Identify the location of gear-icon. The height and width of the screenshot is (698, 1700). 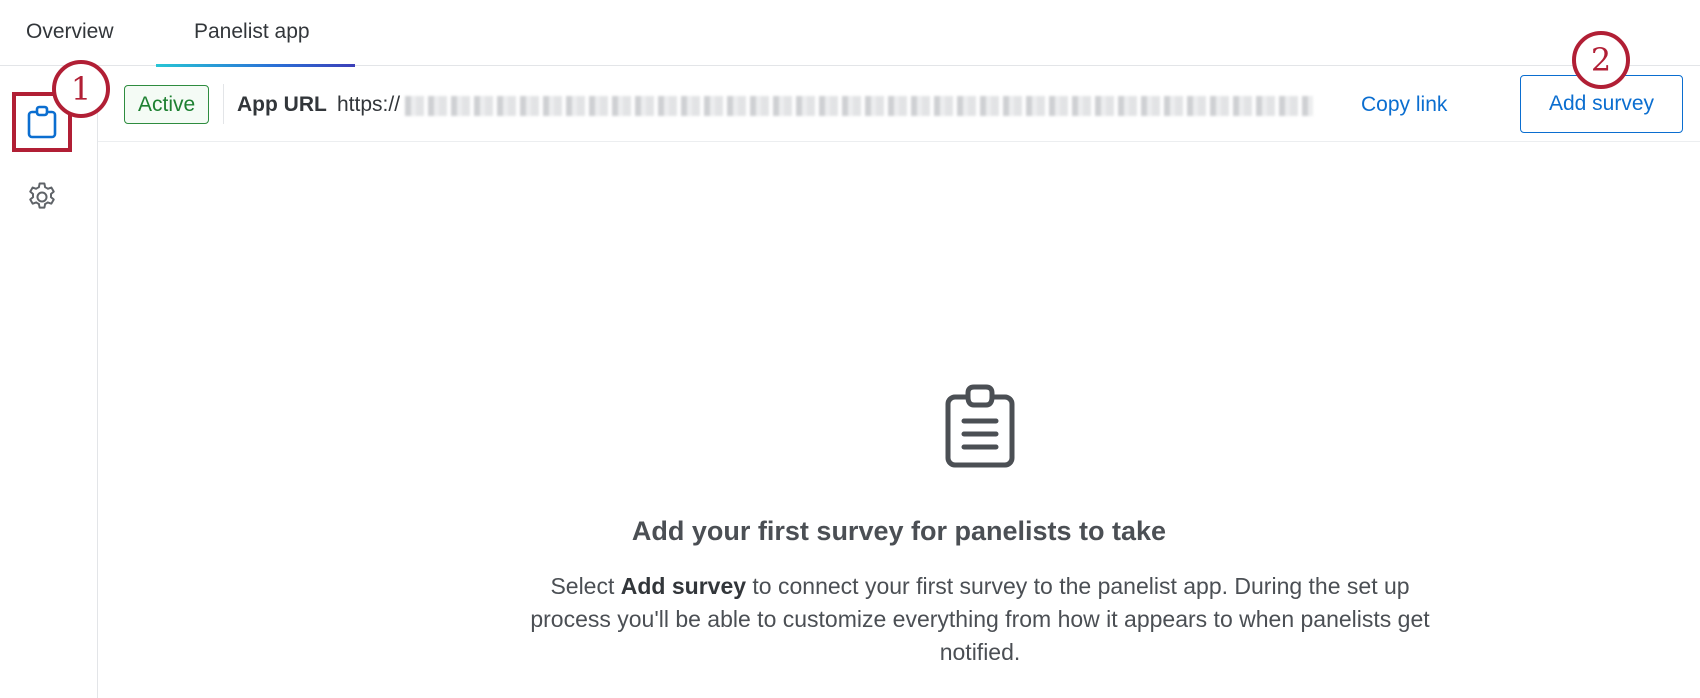
(42, 195).